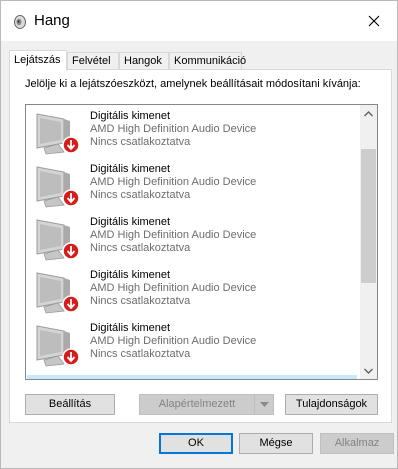  I want to click on vertical-scrollbar, so click(368, 242).